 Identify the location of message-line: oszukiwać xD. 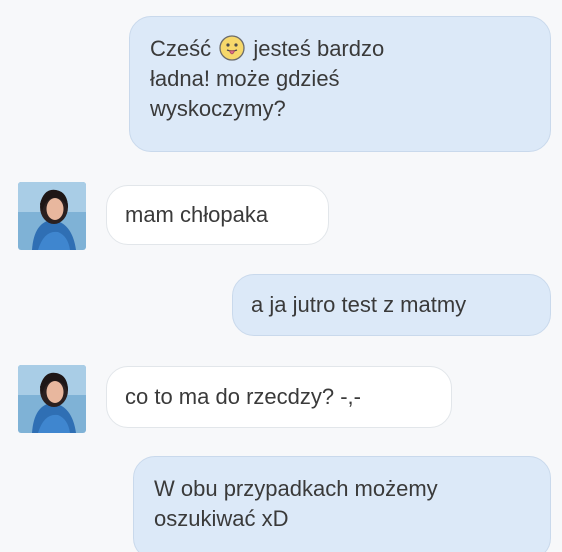
(221, 518).